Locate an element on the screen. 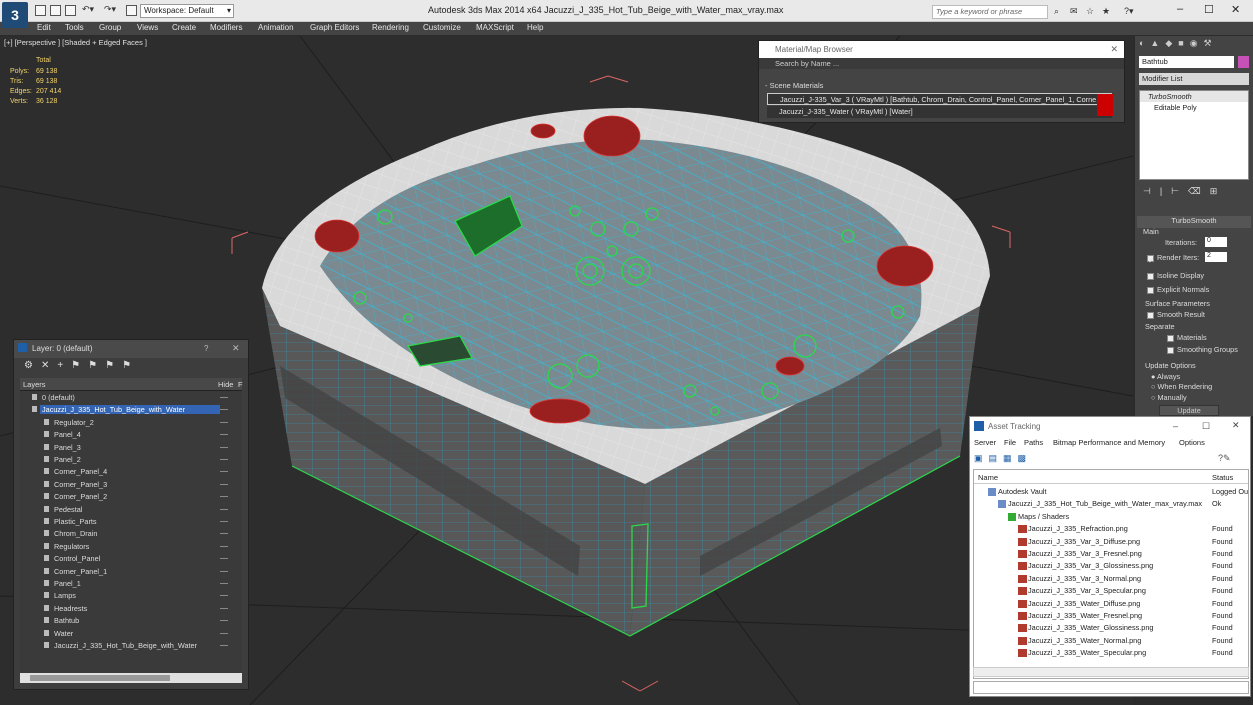 The image size is (1253, 705). command-panel-tabs: ◐▲◆■◉⚒ is located at coordinates (1194, 44).